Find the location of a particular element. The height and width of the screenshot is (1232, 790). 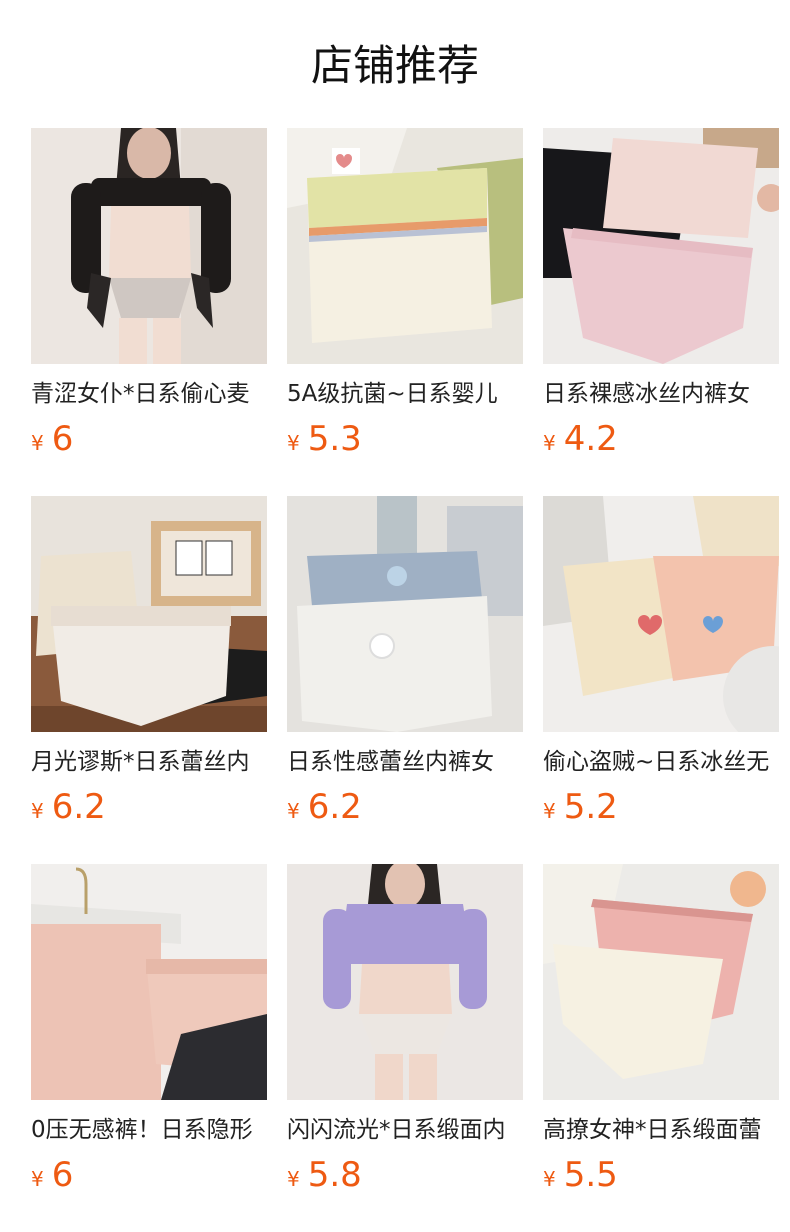

price-value: 5.3 is located at coordinates (334, 439).